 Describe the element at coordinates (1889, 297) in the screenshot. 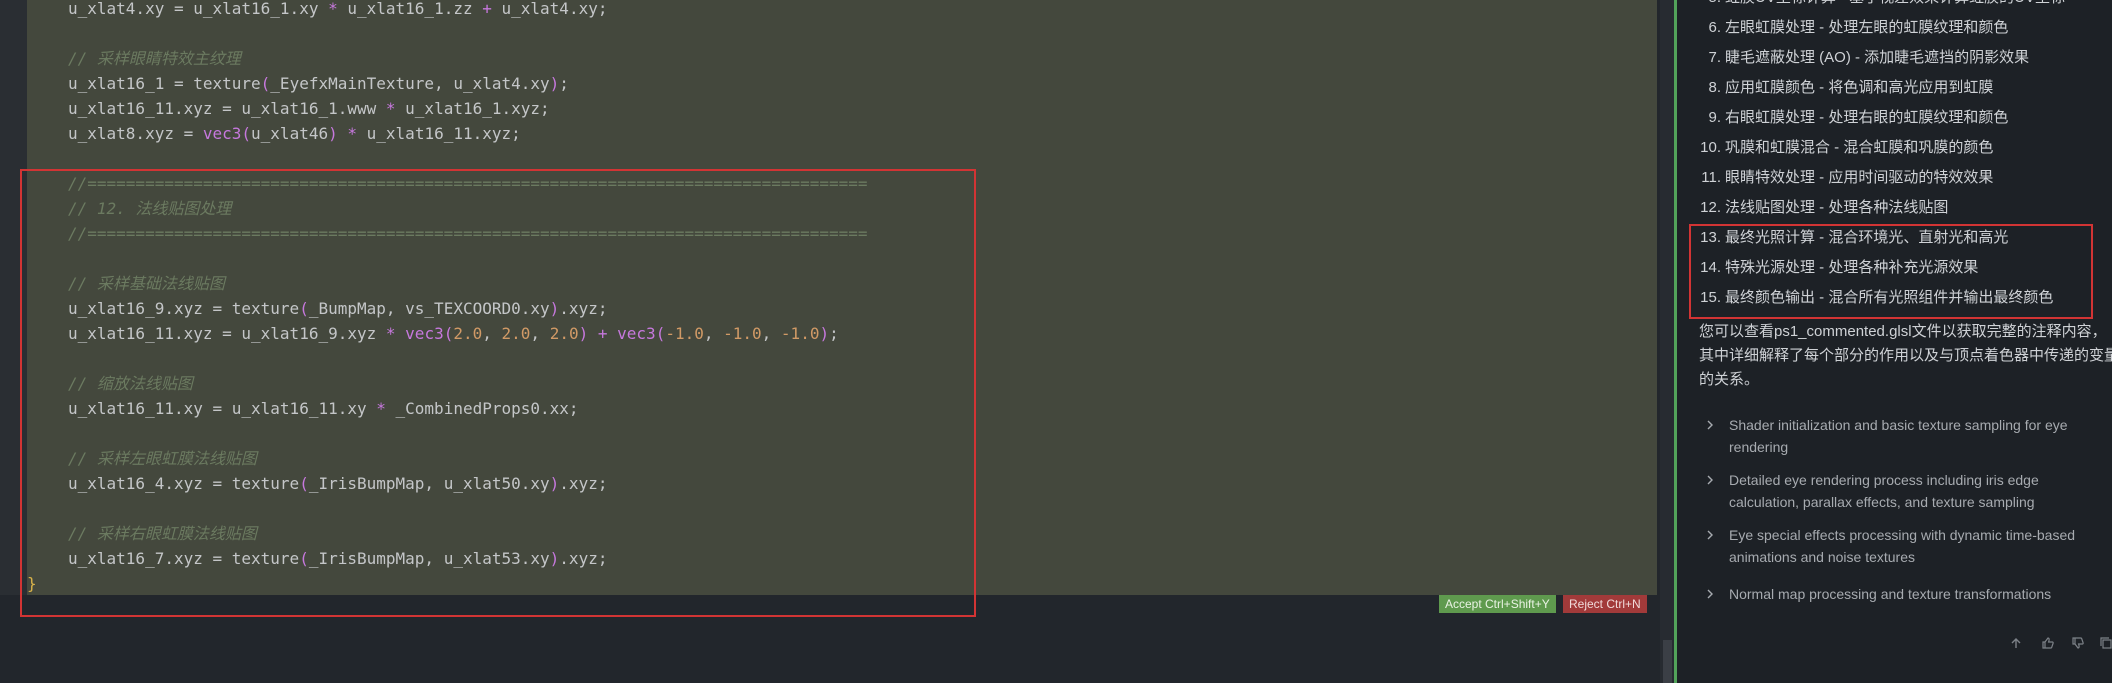

I see `step-text: 最终颜色输出 - 混合所有光照组件并输出最终颜色` at that location.